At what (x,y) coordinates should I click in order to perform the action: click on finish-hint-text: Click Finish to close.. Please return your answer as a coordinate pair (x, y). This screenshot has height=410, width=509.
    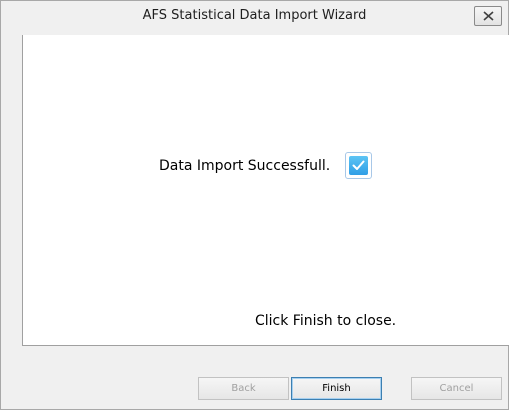
    Looking at the image, I should click on (326, 321).